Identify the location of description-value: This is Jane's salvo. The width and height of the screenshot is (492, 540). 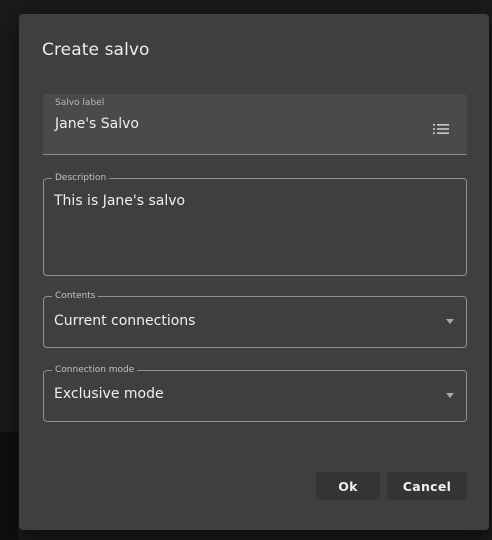
(119, 201).